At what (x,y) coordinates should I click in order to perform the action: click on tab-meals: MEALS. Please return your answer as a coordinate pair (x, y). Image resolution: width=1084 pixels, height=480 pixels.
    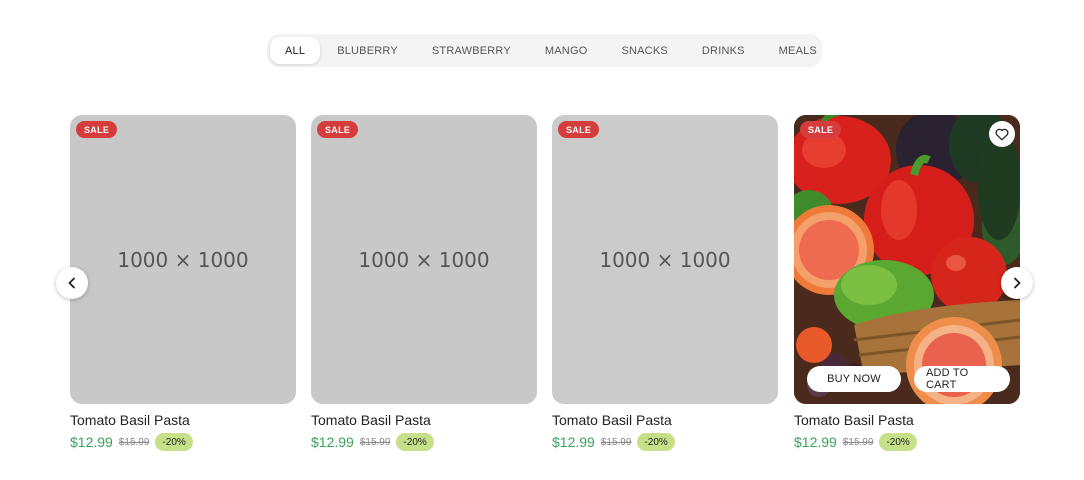
    Looking at the image, I should click on (798, 50).